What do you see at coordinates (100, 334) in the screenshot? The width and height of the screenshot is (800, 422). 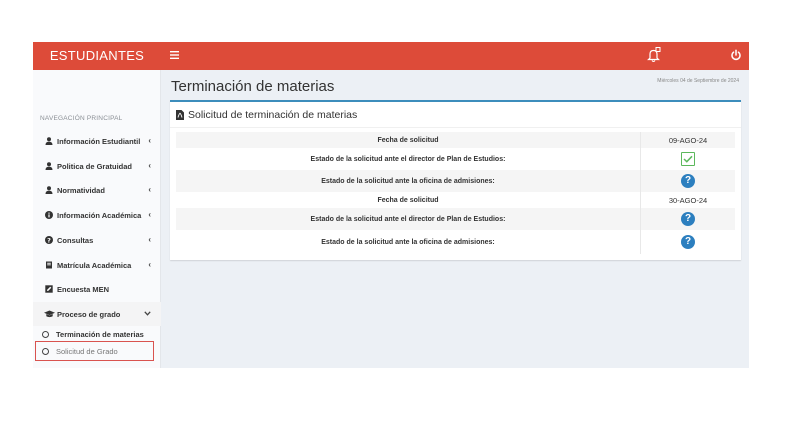 I see `sidebar-subitem-label: Terminación de materias` at bounding box center [100, 334].